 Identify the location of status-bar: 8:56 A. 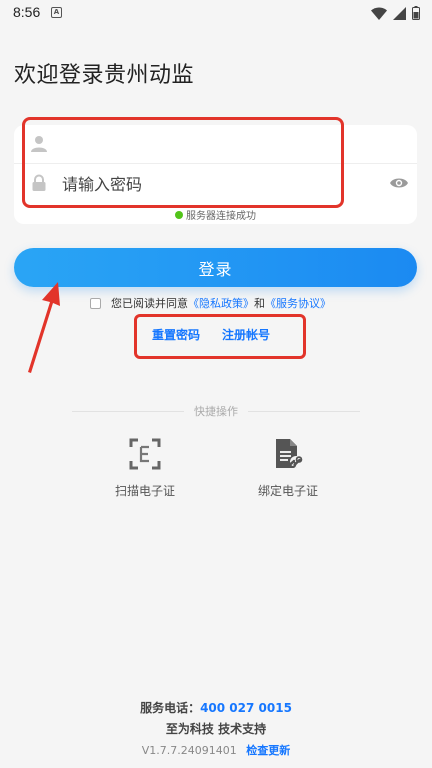
(216, 13).